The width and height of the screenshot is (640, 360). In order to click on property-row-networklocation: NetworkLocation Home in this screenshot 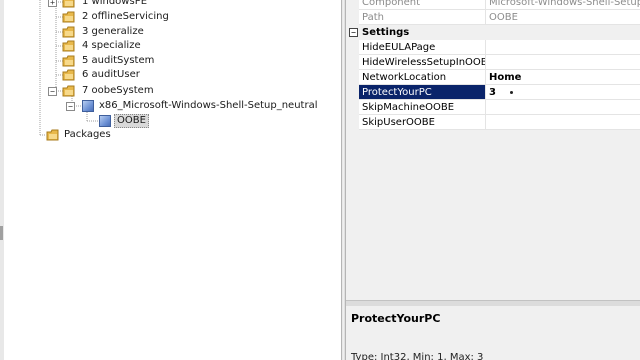, I will do `click(493, 77)`.